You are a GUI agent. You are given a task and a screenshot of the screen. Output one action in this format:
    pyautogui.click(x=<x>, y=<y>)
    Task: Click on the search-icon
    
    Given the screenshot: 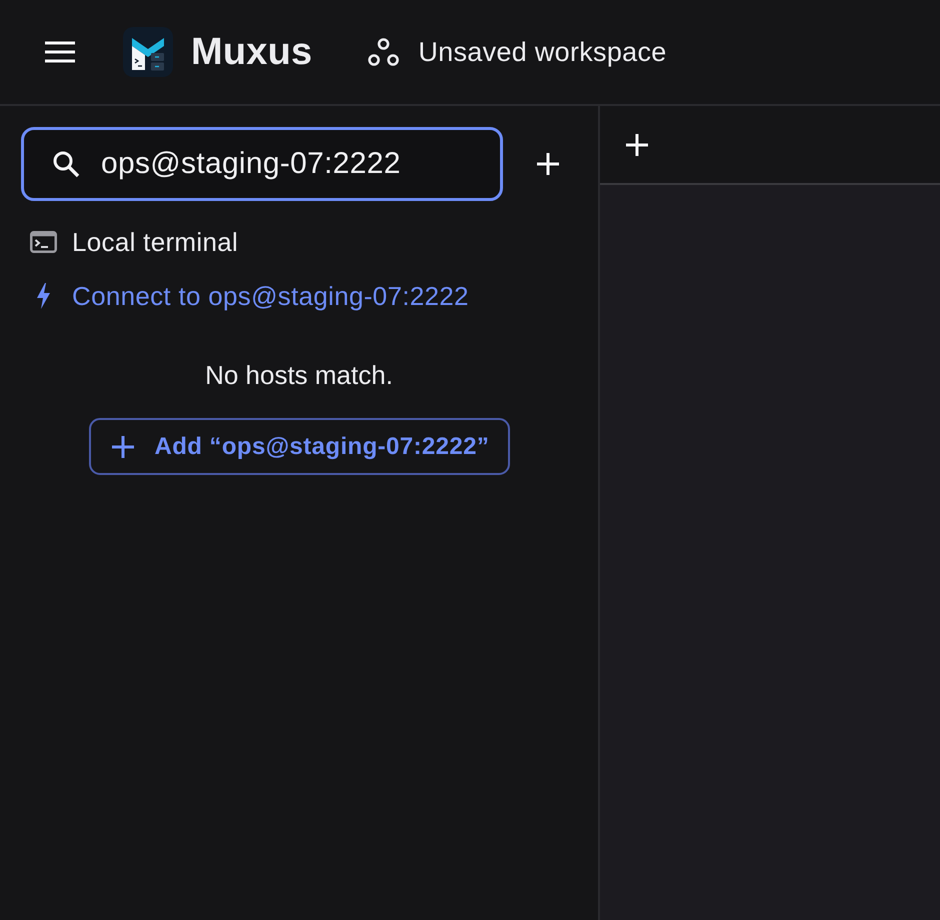 What is the action you would take?
    pyautogui.click(x=66, y=164)
    